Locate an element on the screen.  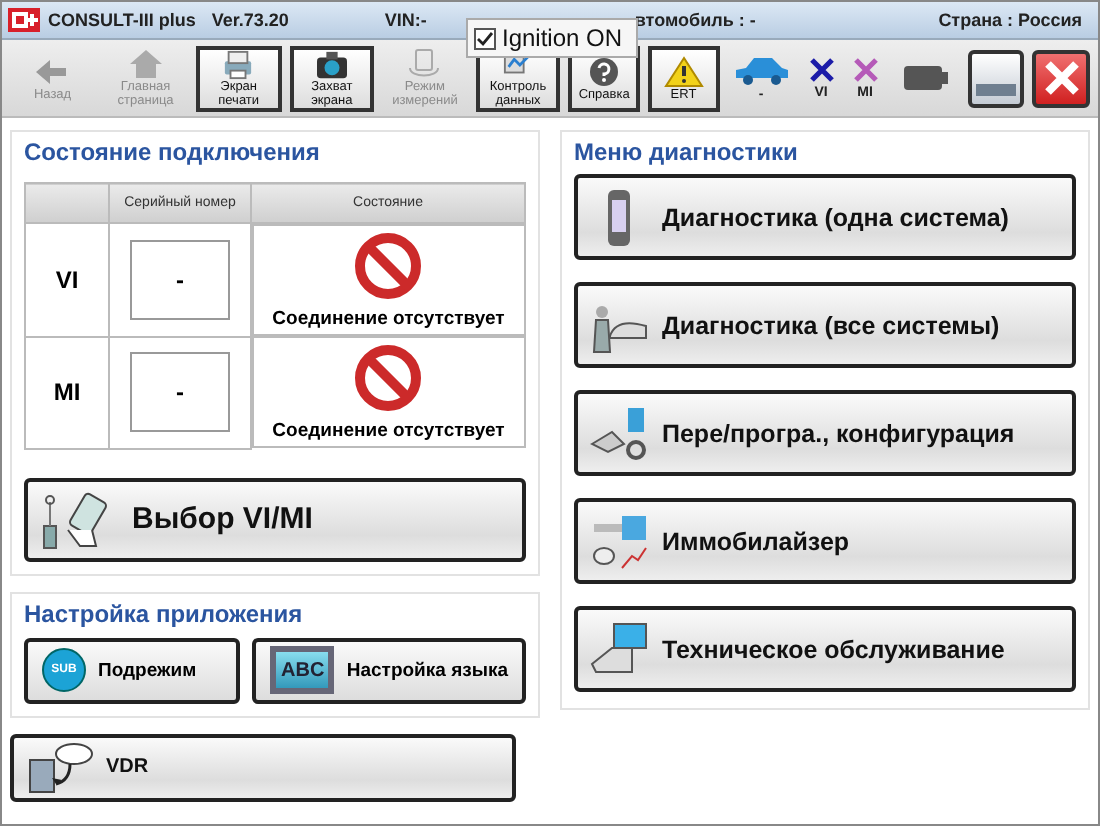
minimize-icon is located at coordinates (995, 90).